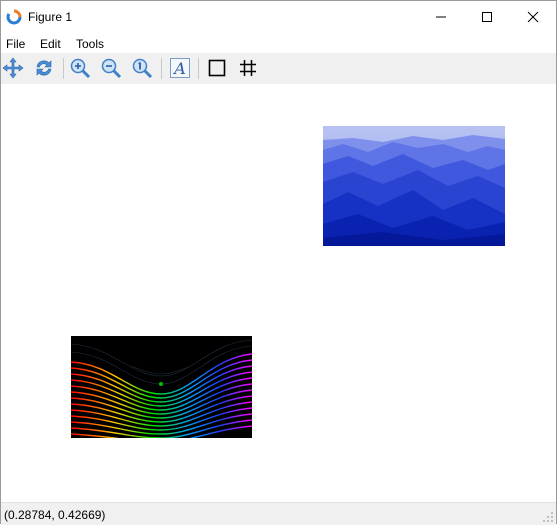 This screenshot has width=557, height=525. What do you see at coordinates (278, 68) in the screenshot?
I see `toolbar: A` at bounding box center [278, 68].